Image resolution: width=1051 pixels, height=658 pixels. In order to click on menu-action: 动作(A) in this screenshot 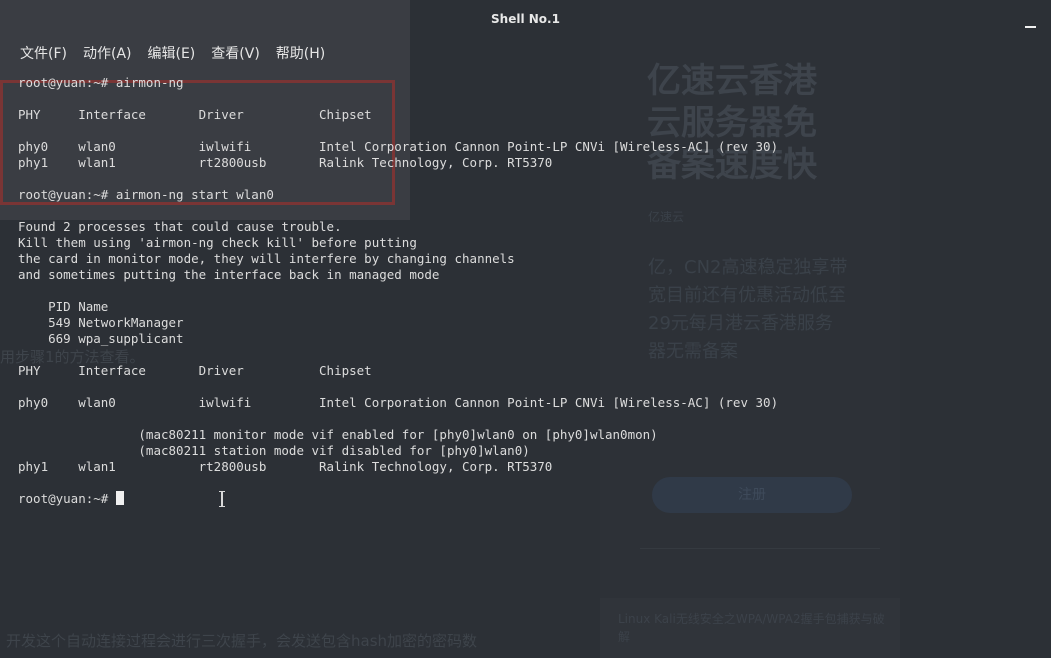, I will do `click(107, 54)`.